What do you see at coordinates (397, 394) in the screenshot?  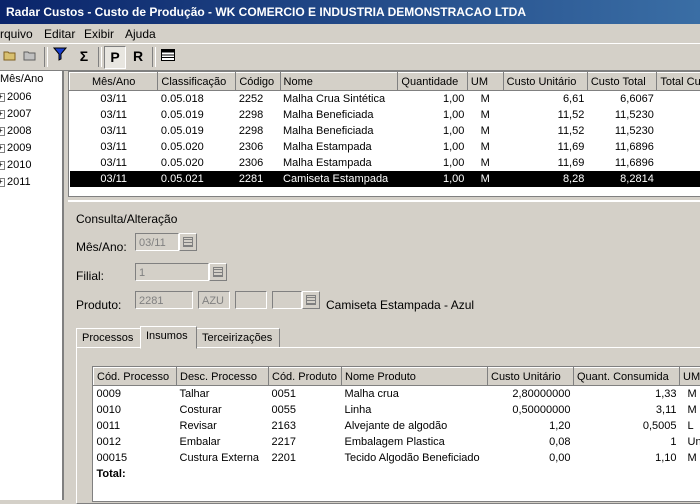 I see `table-row: 0009Talhar0051Malha crua2,800000001,33M` at bounding box center [397, 394].